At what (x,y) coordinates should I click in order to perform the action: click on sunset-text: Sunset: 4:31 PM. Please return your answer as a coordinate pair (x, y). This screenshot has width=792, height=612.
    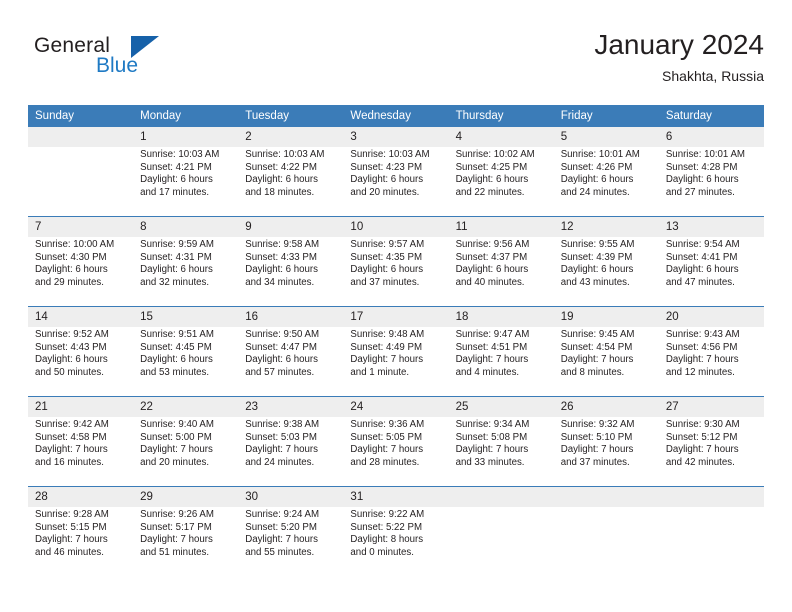
    Looking at the image, I should click on (176, 257).